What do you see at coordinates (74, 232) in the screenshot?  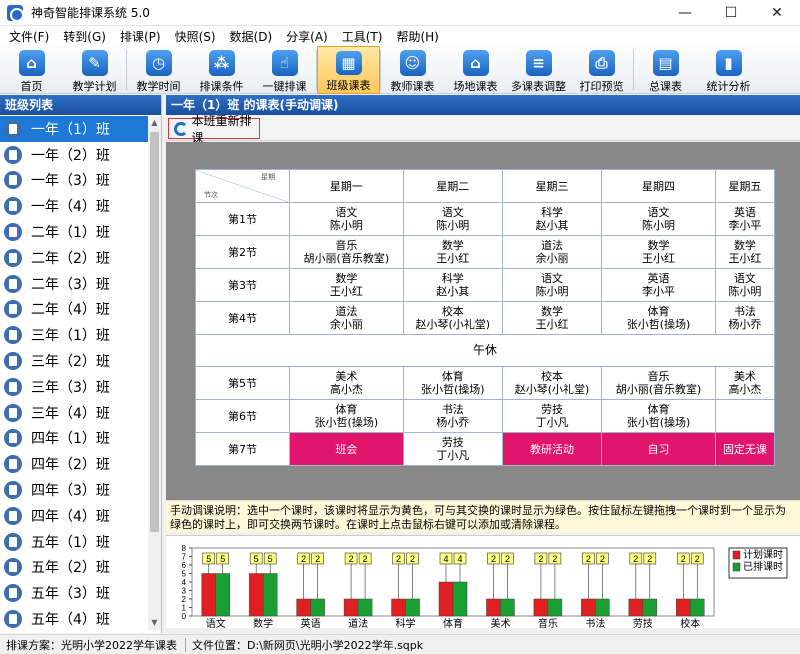 I see `class-list-item: 二年（1）班` at bounding box center [74, 232].